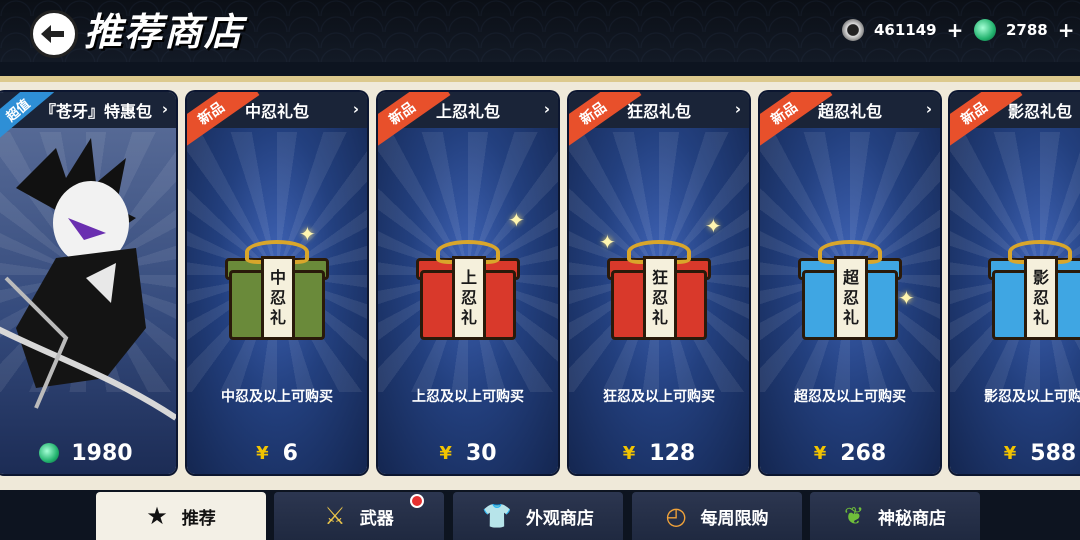 The width and height of the screenshot is (1080, 540). Describe the element at coordinates (335, 516) in the screenshot. I see `sword-icon: ⚔` at that location.